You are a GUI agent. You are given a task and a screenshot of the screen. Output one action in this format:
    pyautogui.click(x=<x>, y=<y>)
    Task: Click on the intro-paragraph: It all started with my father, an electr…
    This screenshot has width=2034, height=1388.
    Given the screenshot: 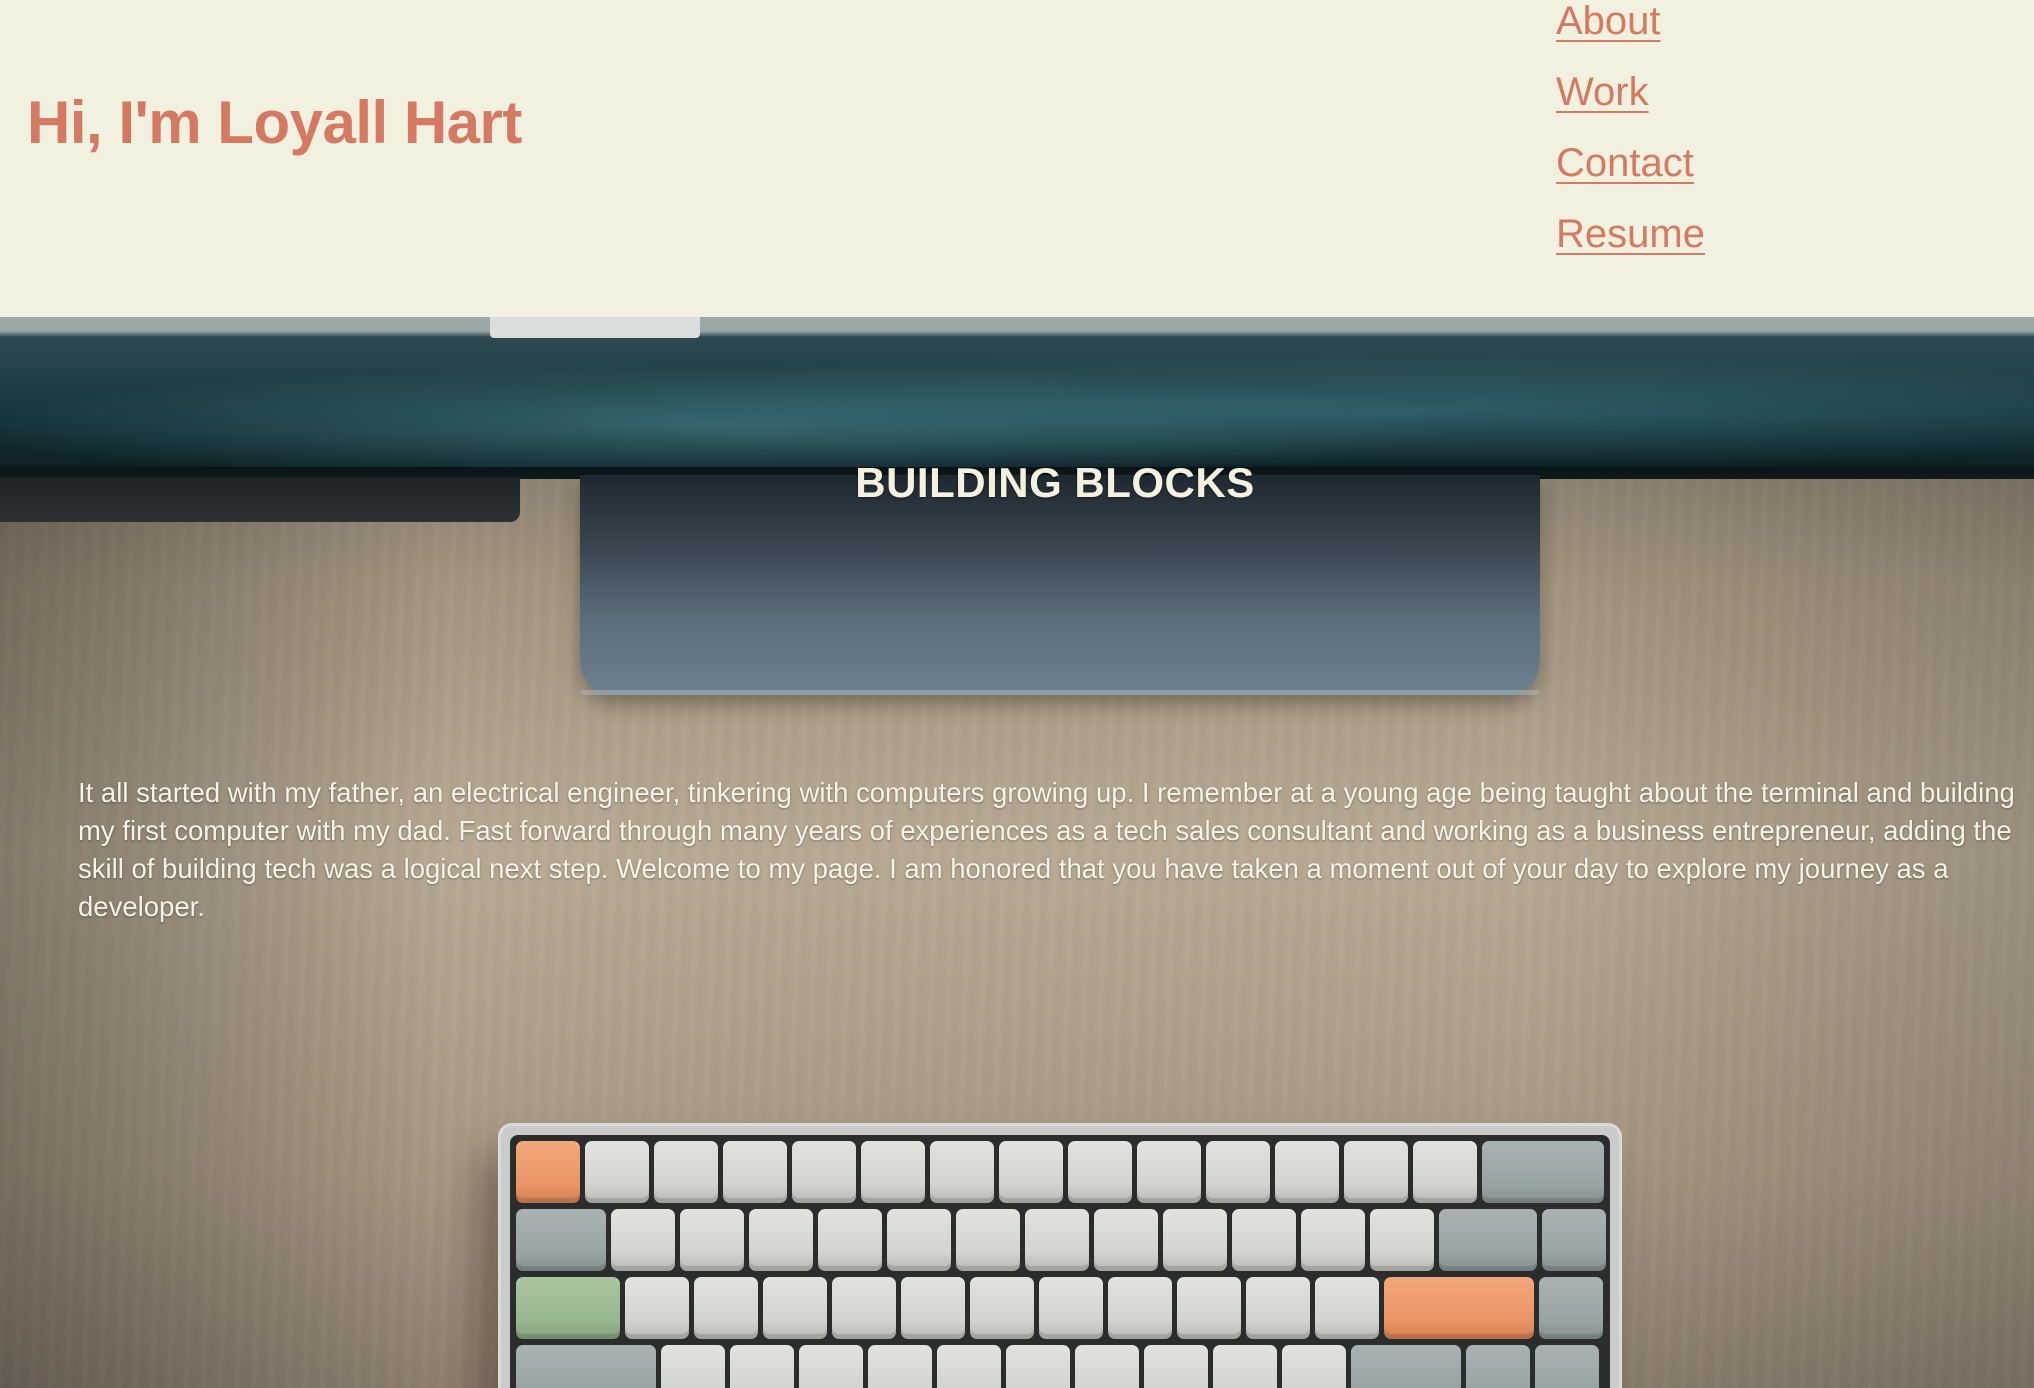 What is the action you would take?
    pyautogui.click(x=1046, y=849)
    